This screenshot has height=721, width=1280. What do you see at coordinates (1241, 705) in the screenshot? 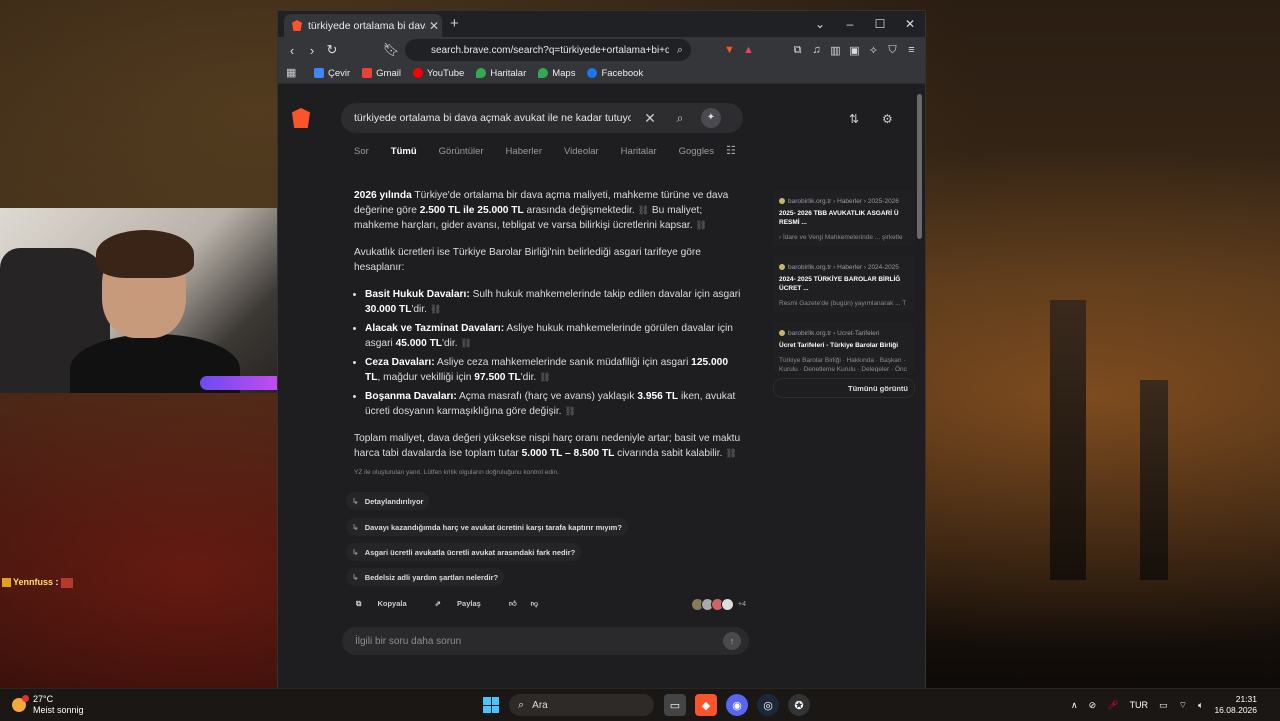
I see `clock: 21:31 16.08.2026` at bounding box center [1241, 705].